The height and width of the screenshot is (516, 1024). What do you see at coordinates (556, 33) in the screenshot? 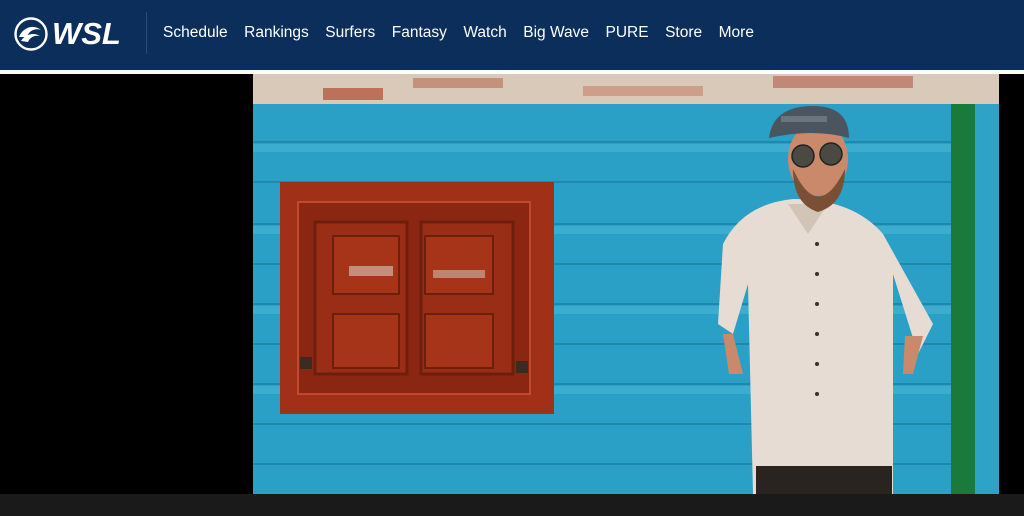
I see `nav-big-wave-link: Big Wave` at bounding box center [556, 33].